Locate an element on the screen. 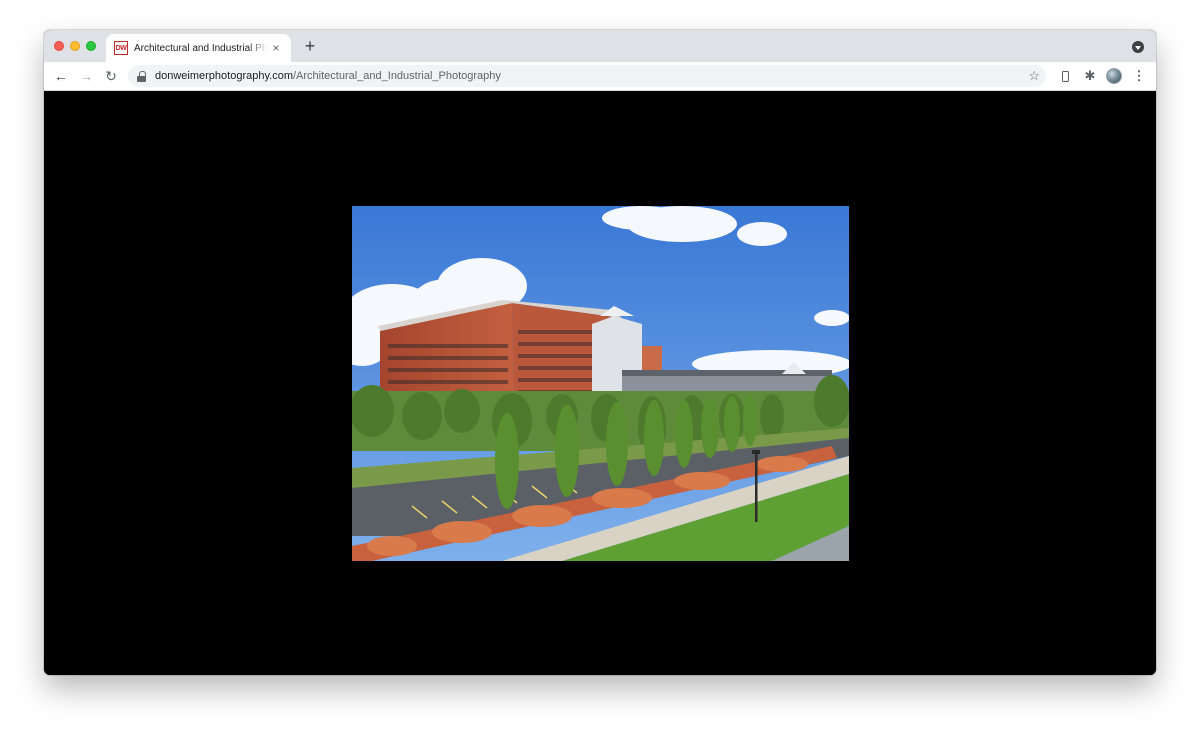  back-button: ← is located at coordinates (61, 76).